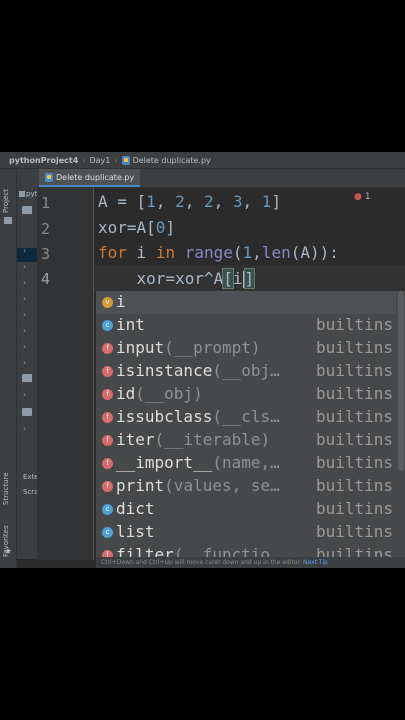 The image size is (405, 720). I want to click on next-tip-link: Next Tip, so click(315, 562).